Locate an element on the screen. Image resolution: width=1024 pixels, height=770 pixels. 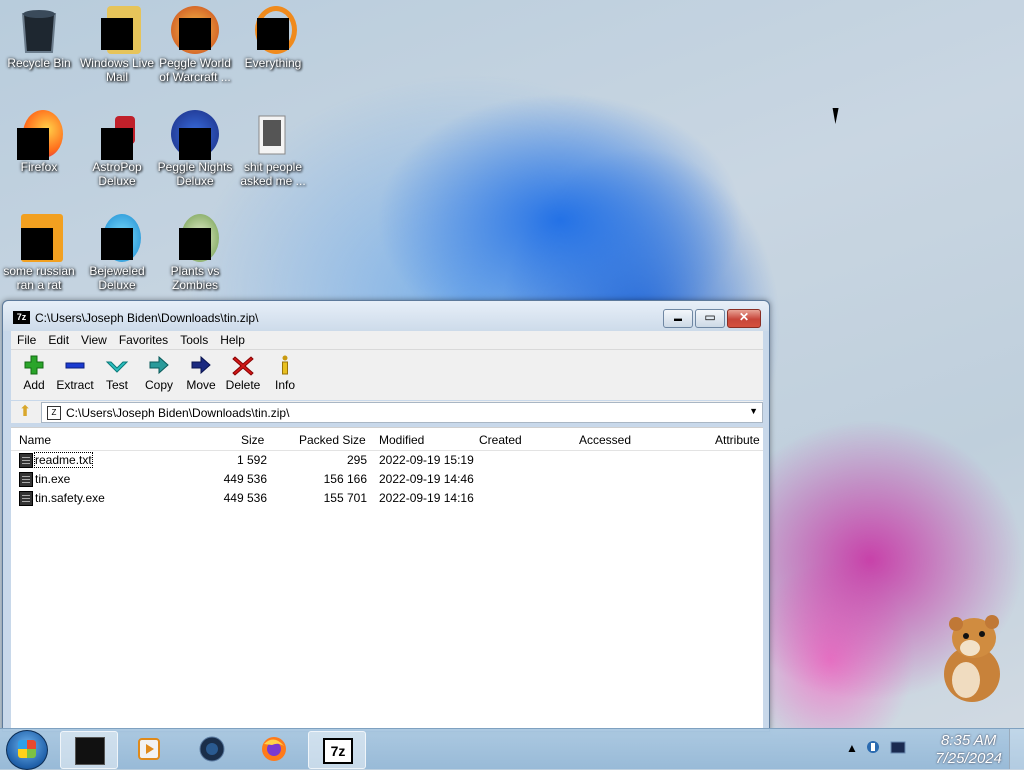
file-name: readme.txt is located at coordinates (63, 460).